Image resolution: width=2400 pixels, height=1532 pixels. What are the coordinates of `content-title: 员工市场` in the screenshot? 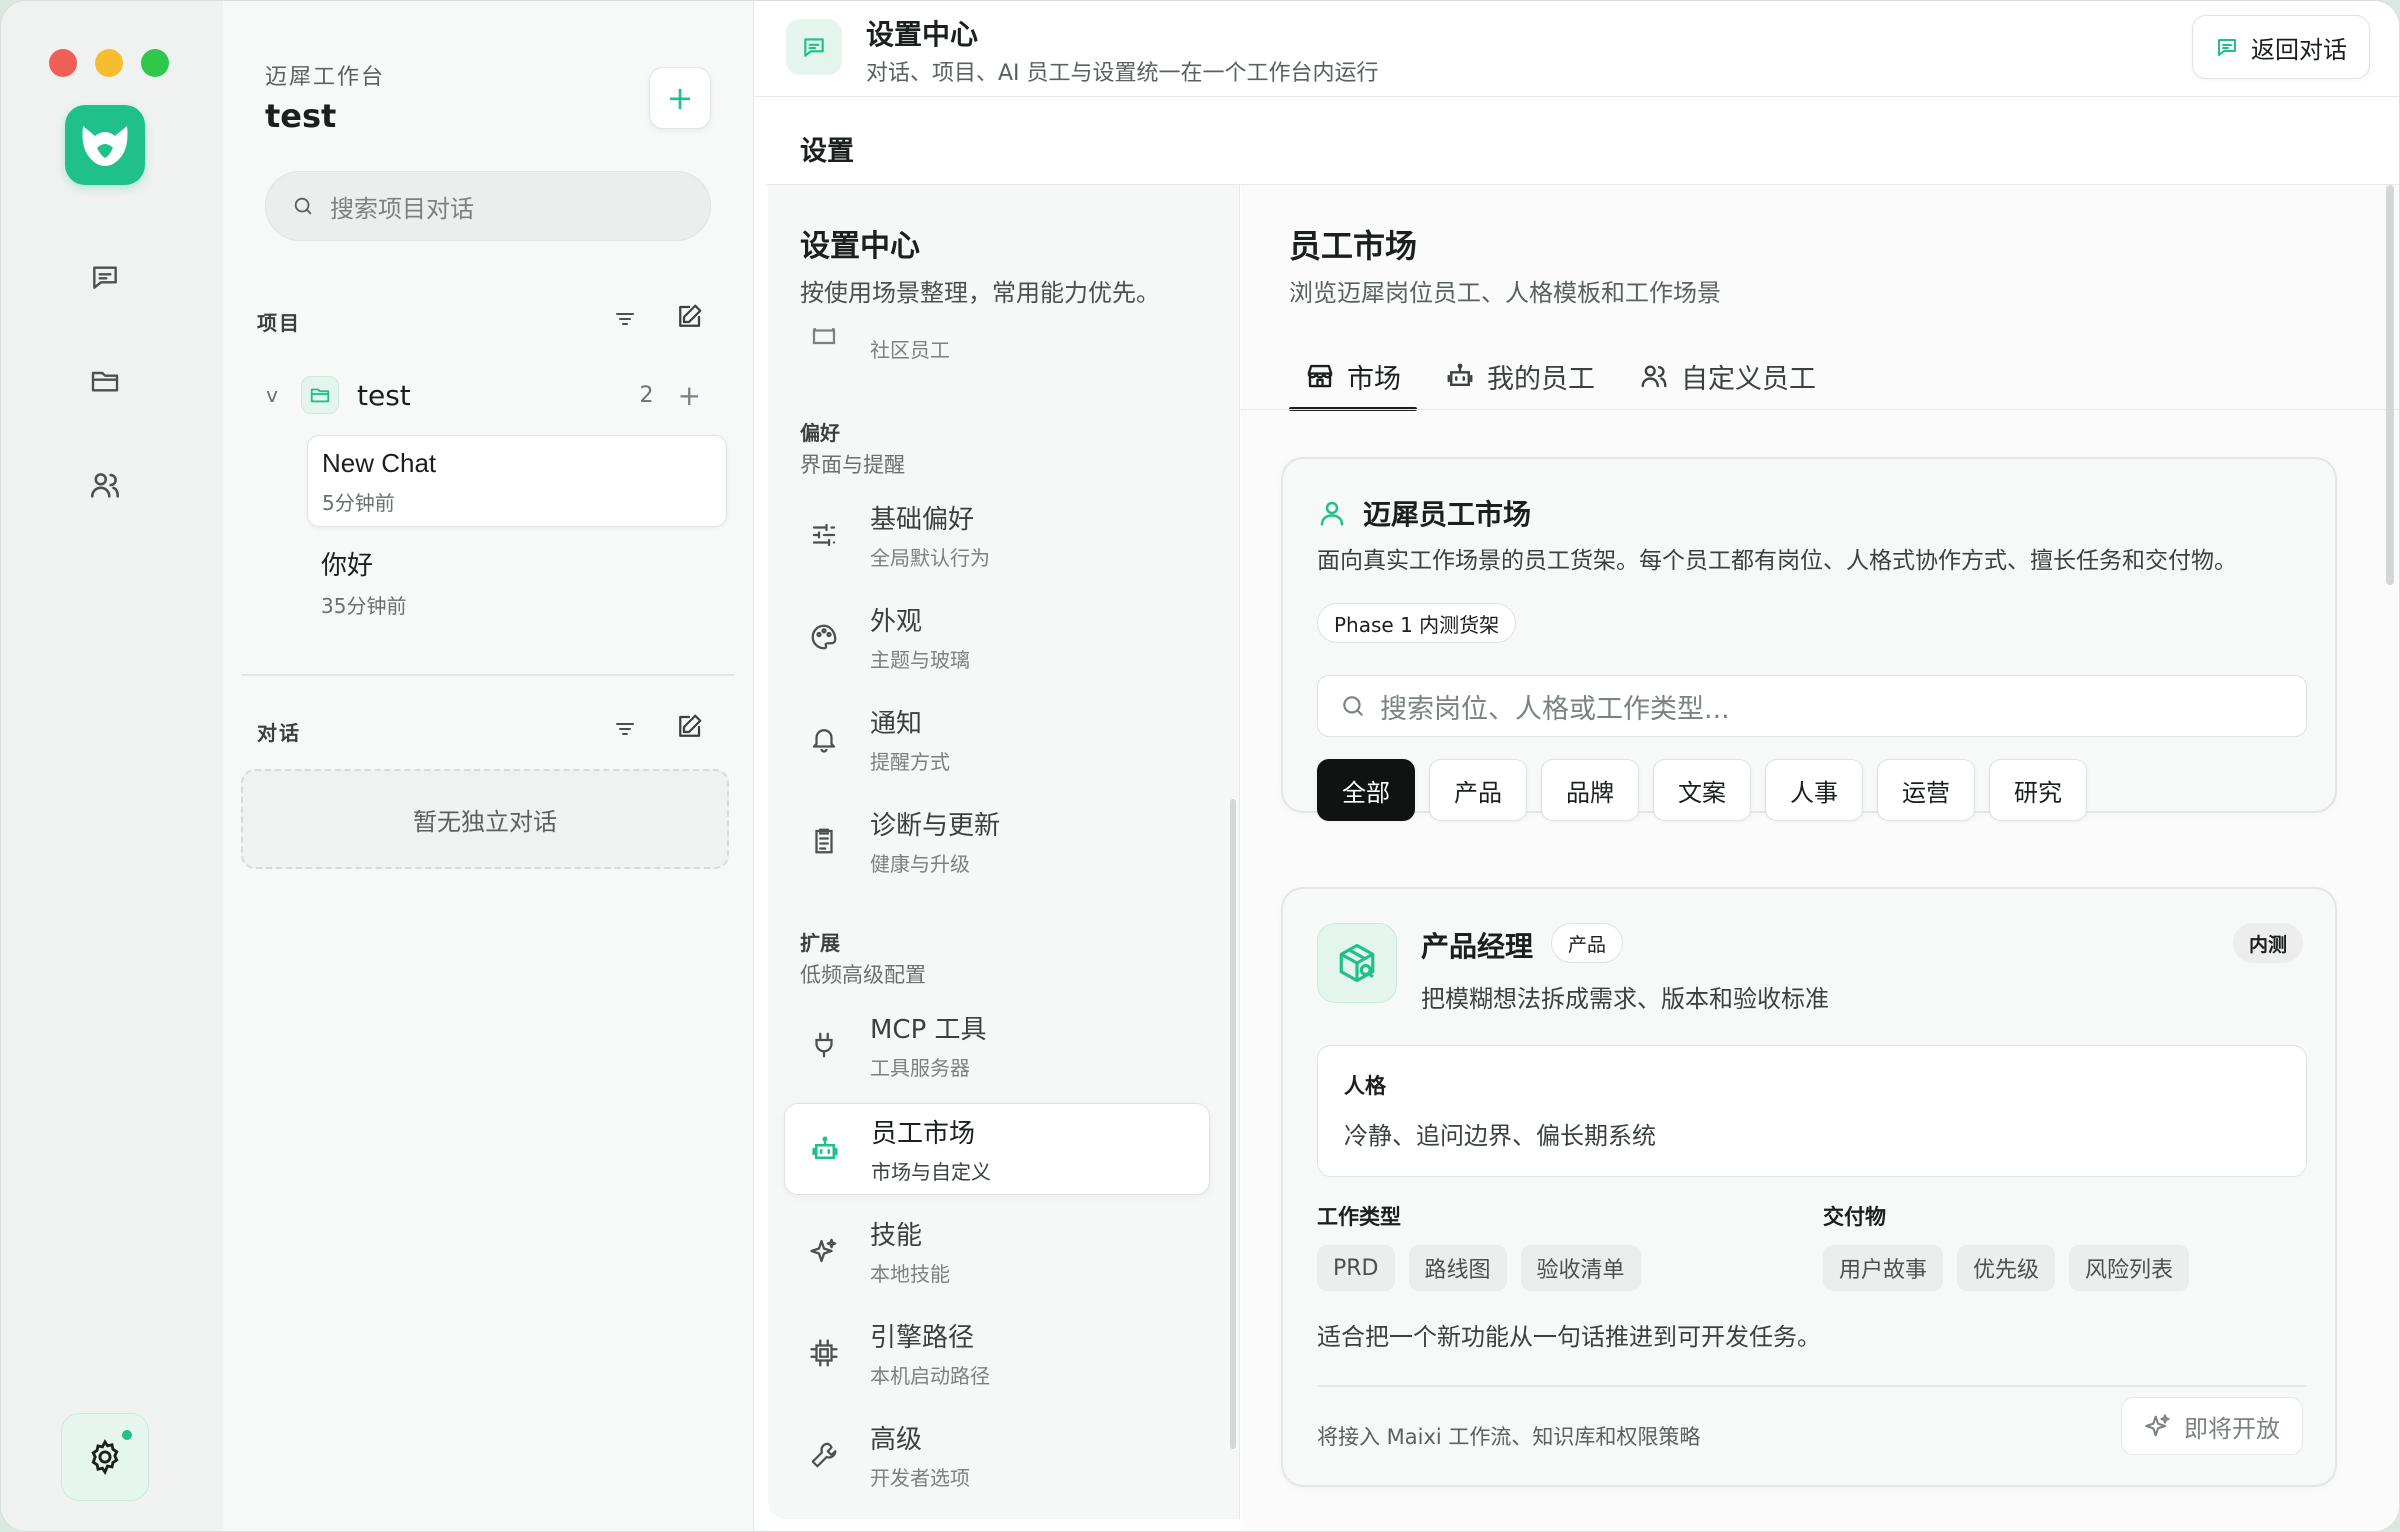 It's located at (1353, 246).